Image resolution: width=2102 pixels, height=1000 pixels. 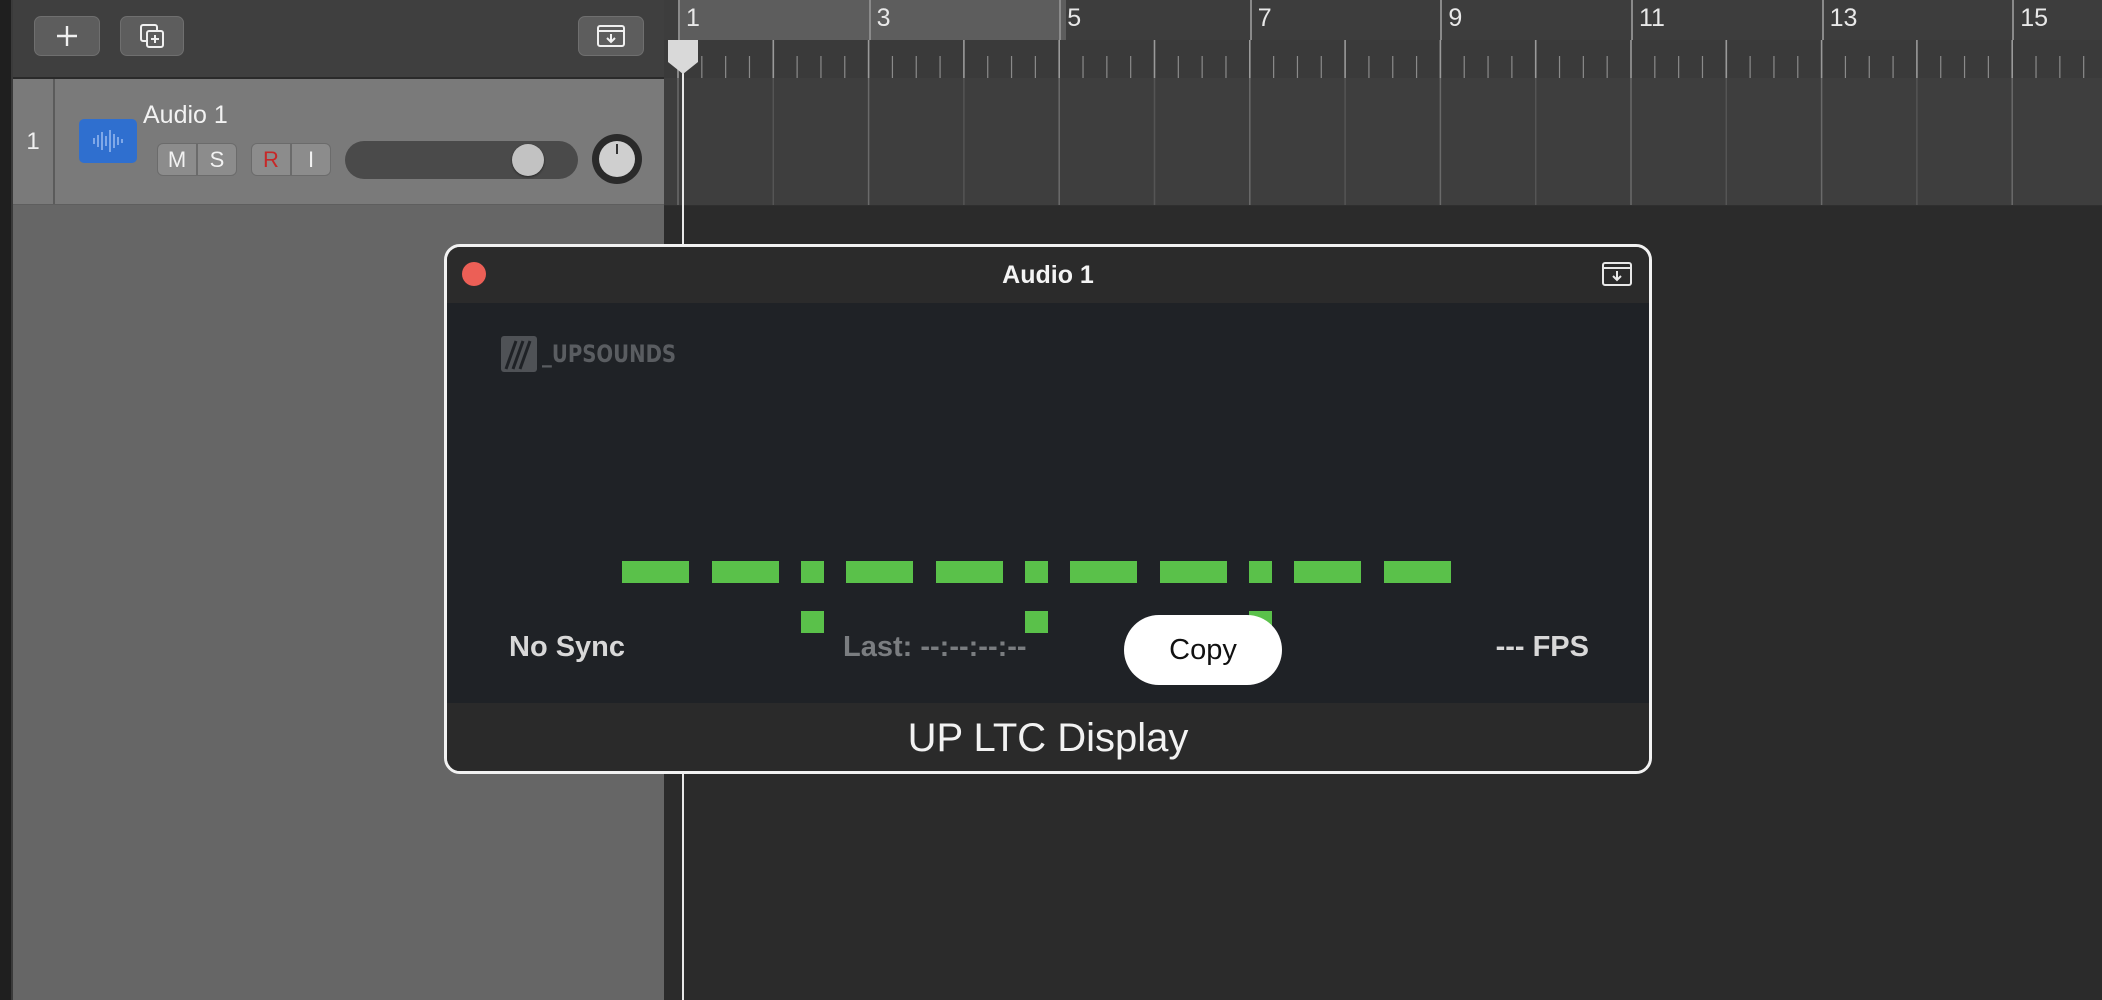 I want to click on pan-knob-indicator, so click(x=617, y=159).